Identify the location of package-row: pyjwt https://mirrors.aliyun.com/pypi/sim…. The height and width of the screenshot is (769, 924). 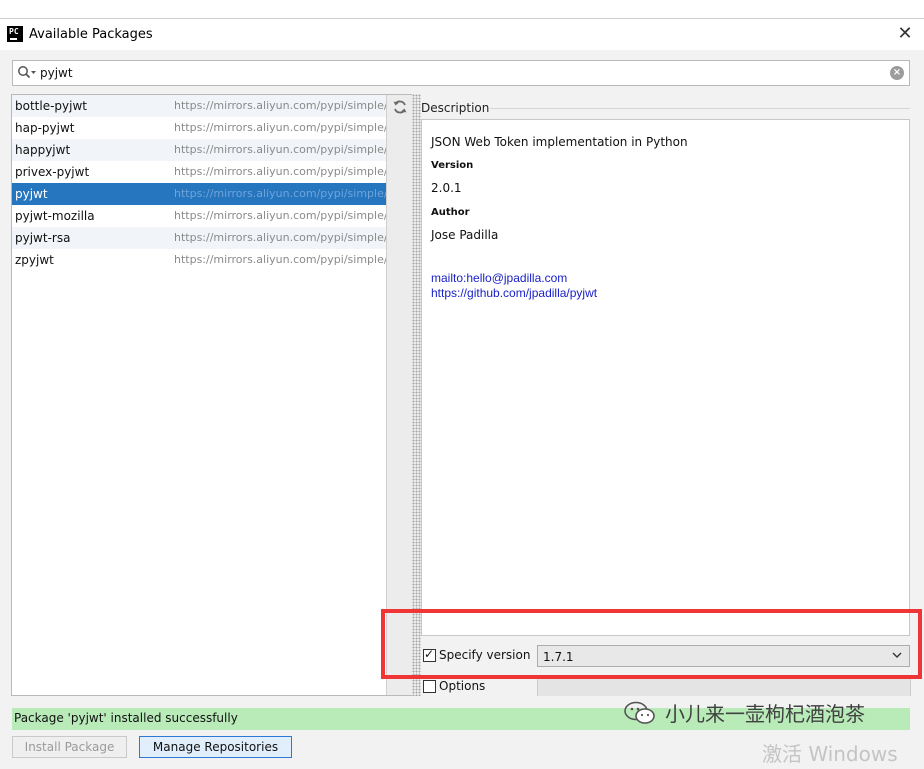
(199, 194).